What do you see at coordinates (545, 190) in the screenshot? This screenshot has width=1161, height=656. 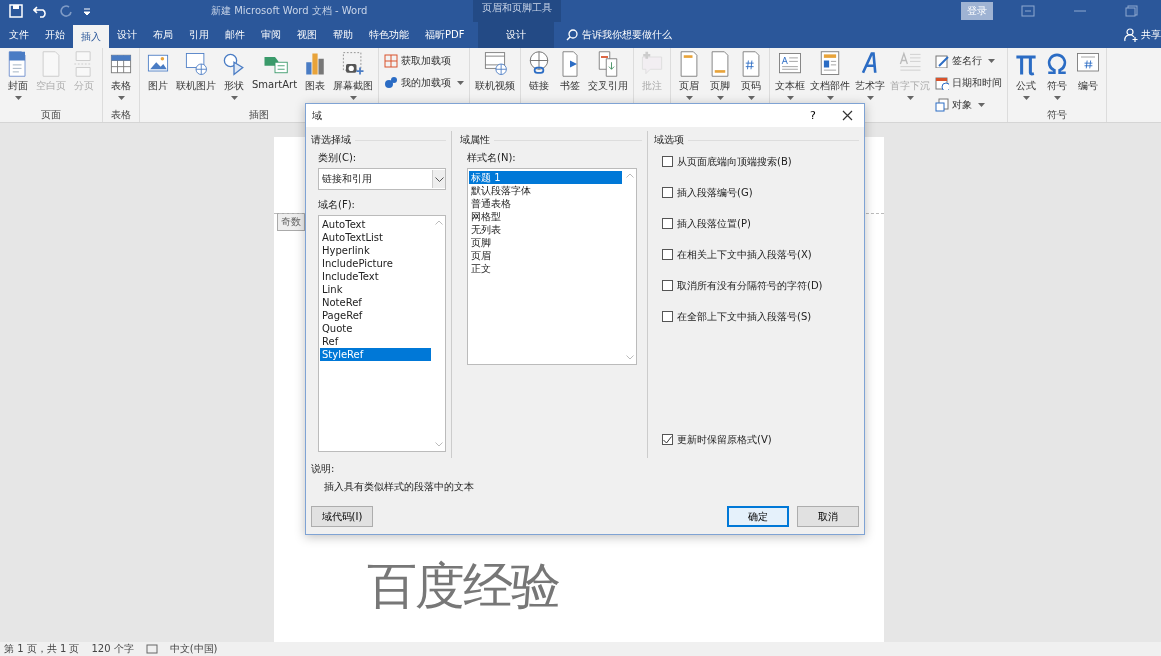 I see `list-item: 默认段落字体` at bounding box center [545, 190].